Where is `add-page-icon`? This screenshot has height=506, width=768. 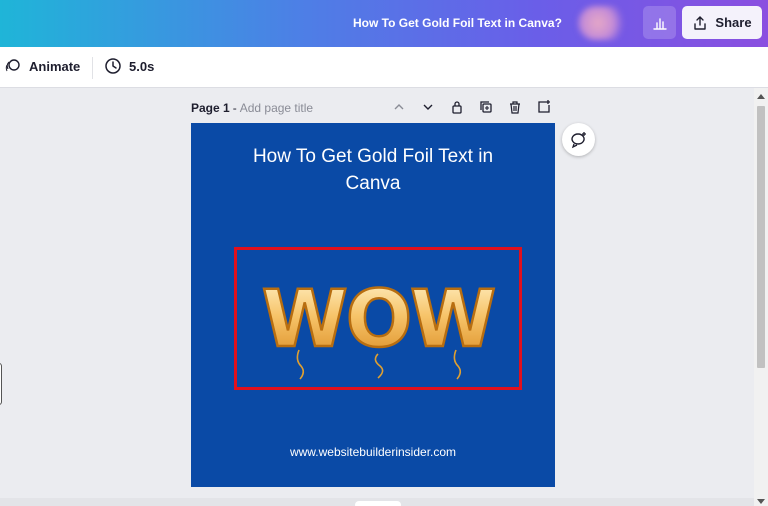
add-page-icon is located at coordinates (544, 107).